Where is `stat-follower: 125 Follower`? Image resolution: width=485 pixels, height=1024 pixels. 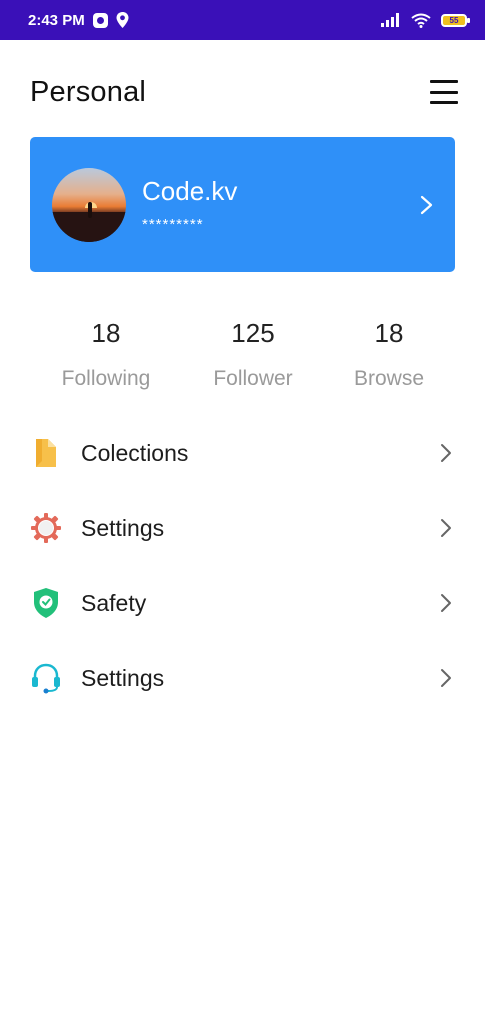
stat-follower: 125 Follower is located at coordinates (253, 354).